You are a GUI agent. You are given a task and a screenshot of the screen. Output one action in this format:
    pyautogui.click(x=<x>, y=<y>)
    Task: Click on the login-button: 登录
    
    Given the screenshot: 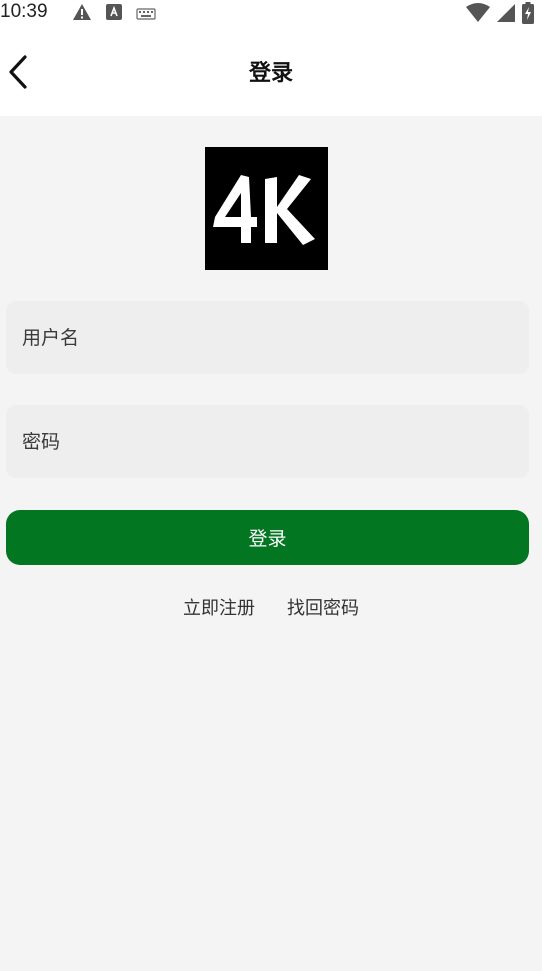 What is the action you would take?
    pyautogui.click(x=267, y=537)
    